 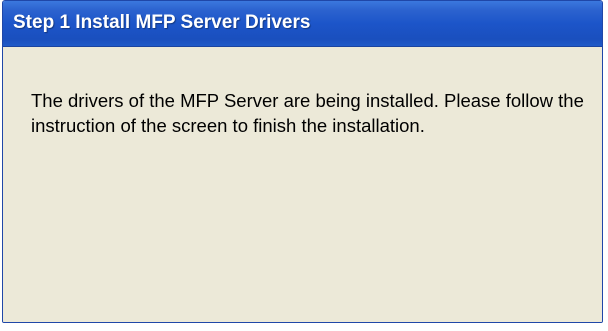 What do you see at coordinates (162, 22) in the screenshot?
I see `step-title: Step 1 Install MFP Server Drivers` at bounding box center [162, 22].